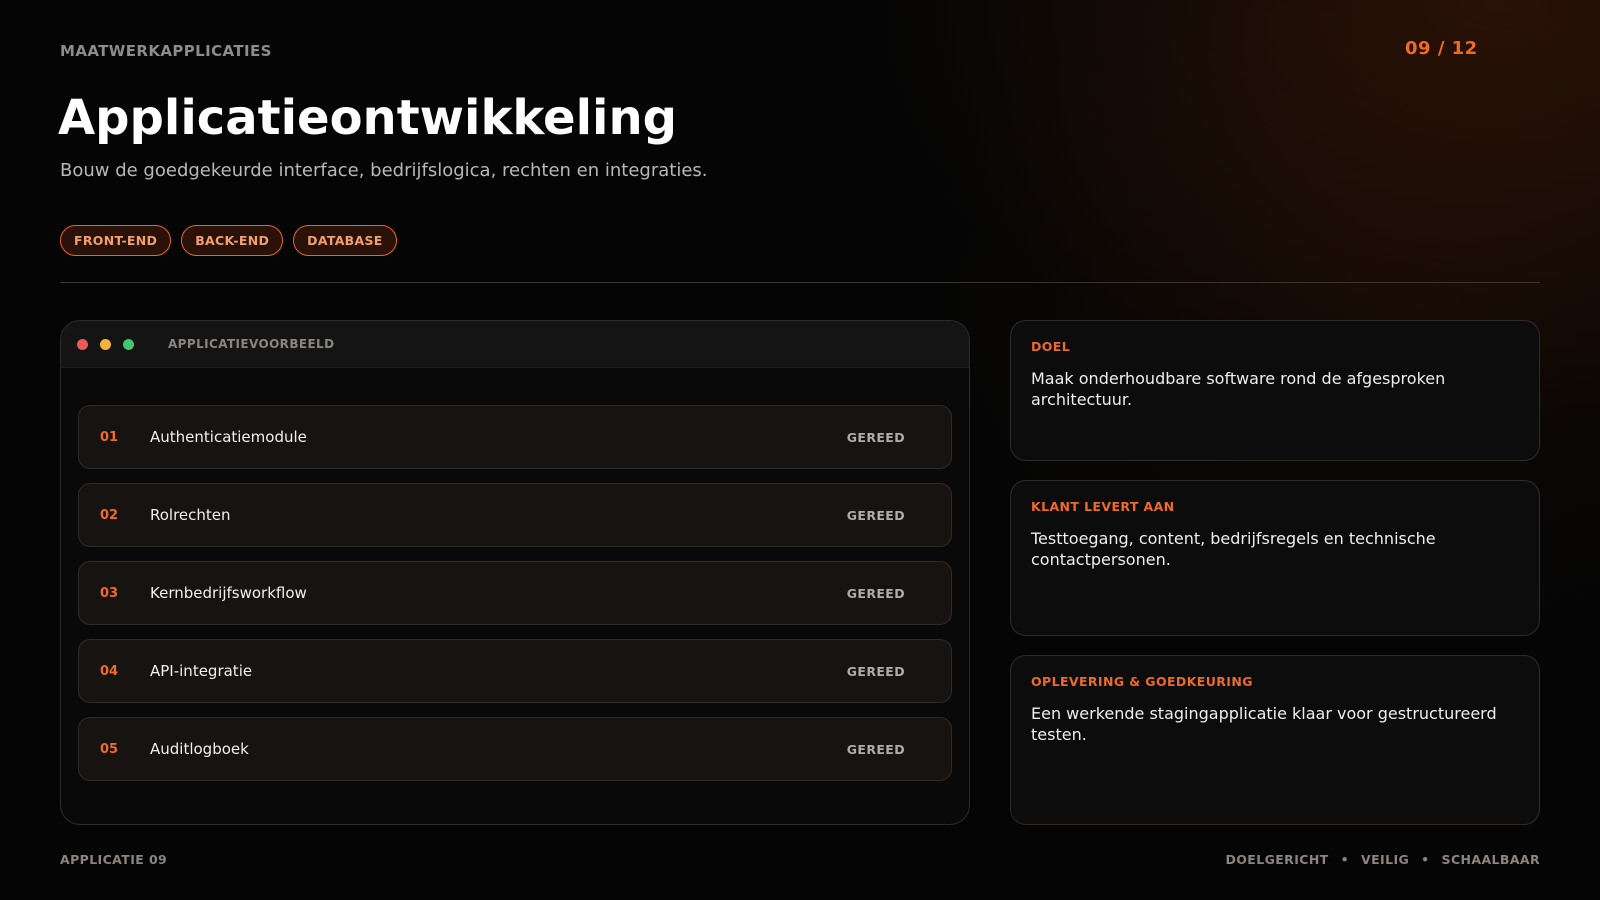 Image resolution: width=1600 pixels, height=900 pixels. Describe the element at coordinates (1385, 859) in the screenshot. I see `footer-keyword: VEILIG` at that location.